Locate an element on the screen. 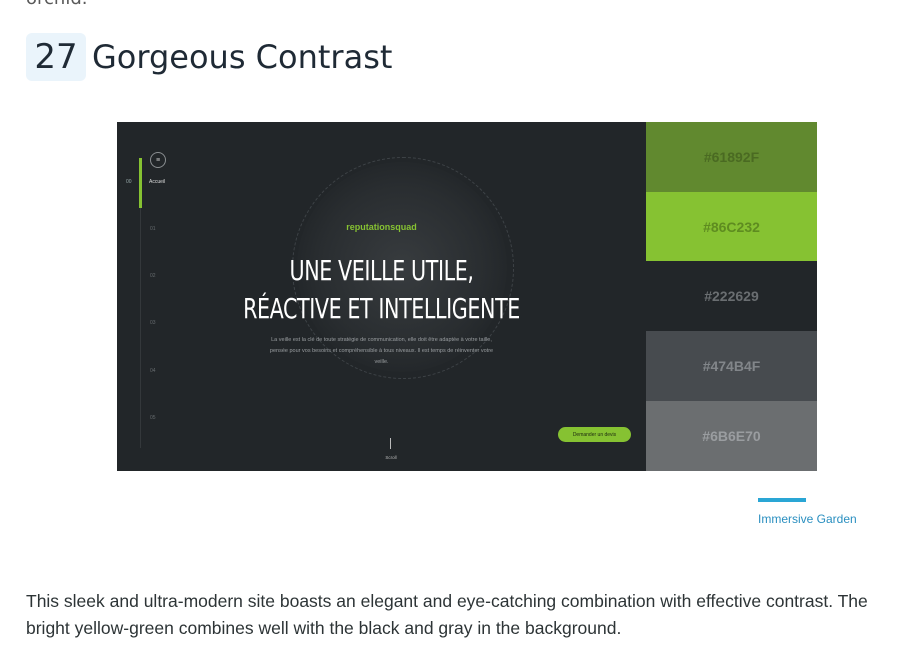  quote-request-button: Demander un devis is located at coordinates (594, 434).